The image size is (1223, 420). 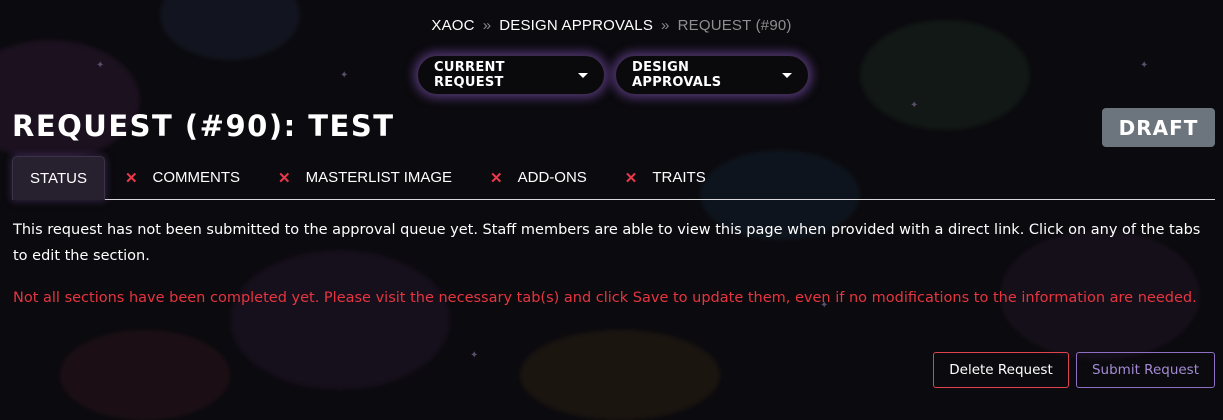 What do you see at coordinates (452, 25) in the screenshot?
I see `breadcrumb-link-home: XAOC` at bounding box center [452, 25].